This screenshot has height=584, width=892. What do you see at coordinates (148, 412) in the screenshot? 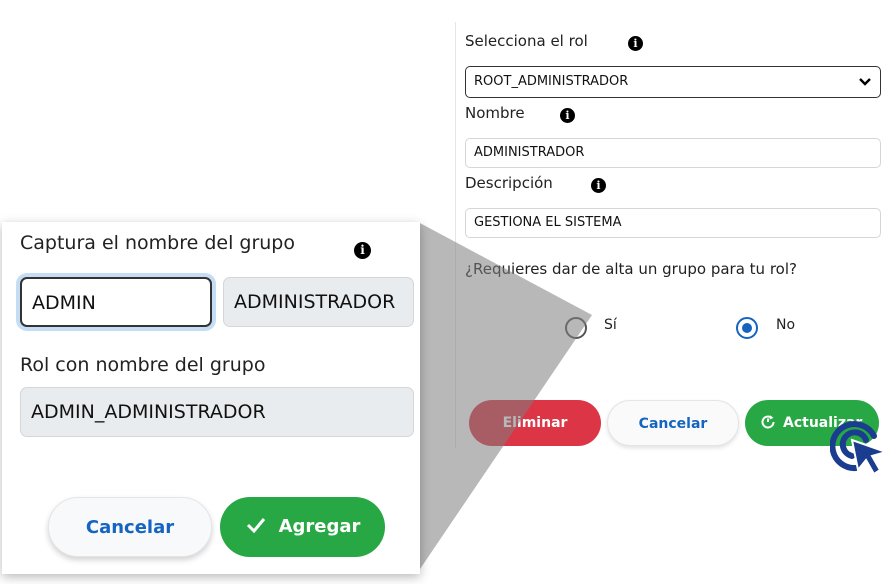
I see `role-group-value: ADMIN_ADMINISTRADOR` at bounding box center [148, 412].